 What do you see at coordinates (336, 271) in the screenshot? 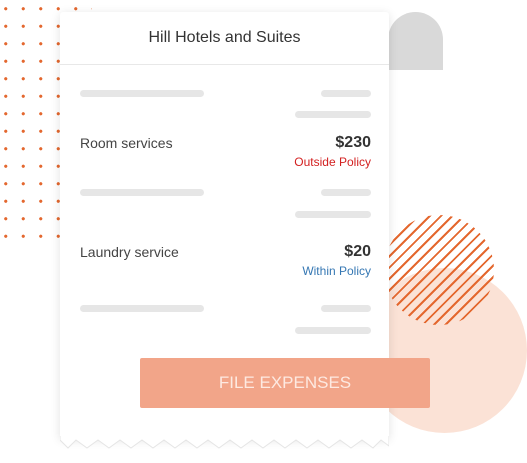
I see `policy-status-badge: Within Policy` at bounding box center [336, 271].